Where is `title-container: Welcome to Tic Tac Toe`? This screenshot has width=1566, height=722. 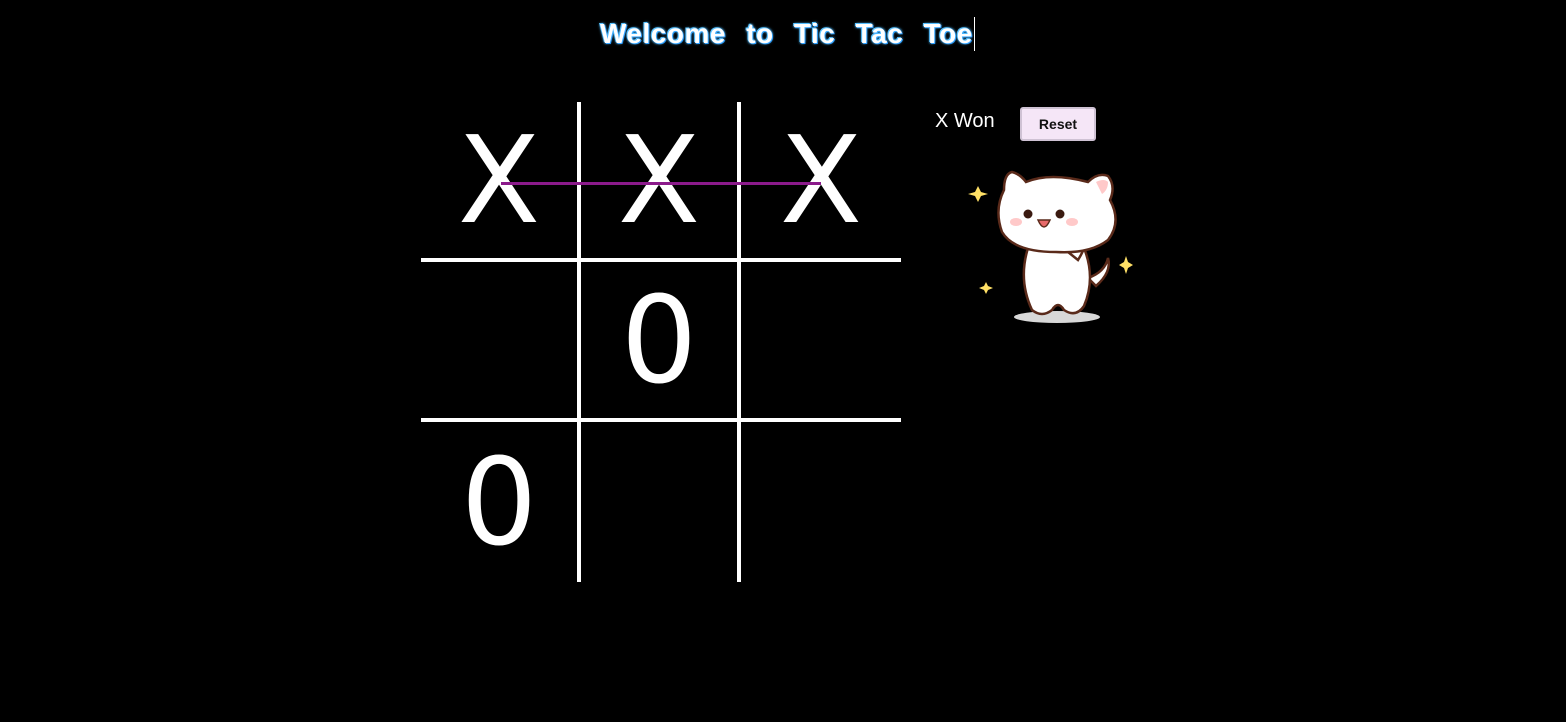
title-container: Welcome to Tic Tac Toe is located at coordinates (787, 34).